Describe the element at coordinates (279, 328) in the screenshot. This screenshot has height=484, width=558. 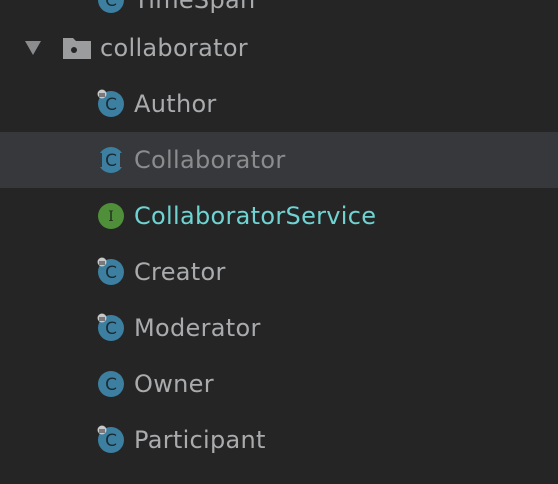
I see `tree-item-moderator: C Moderator` at that location.